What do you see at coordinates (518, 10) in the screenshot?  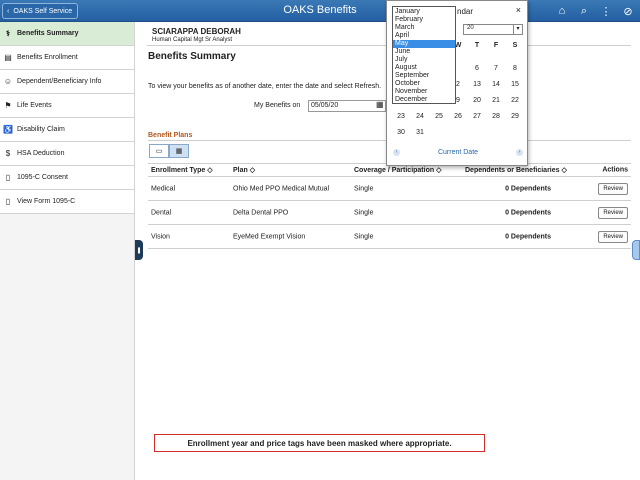 I see `close-icon: ×` at bounding box center [518, 10].